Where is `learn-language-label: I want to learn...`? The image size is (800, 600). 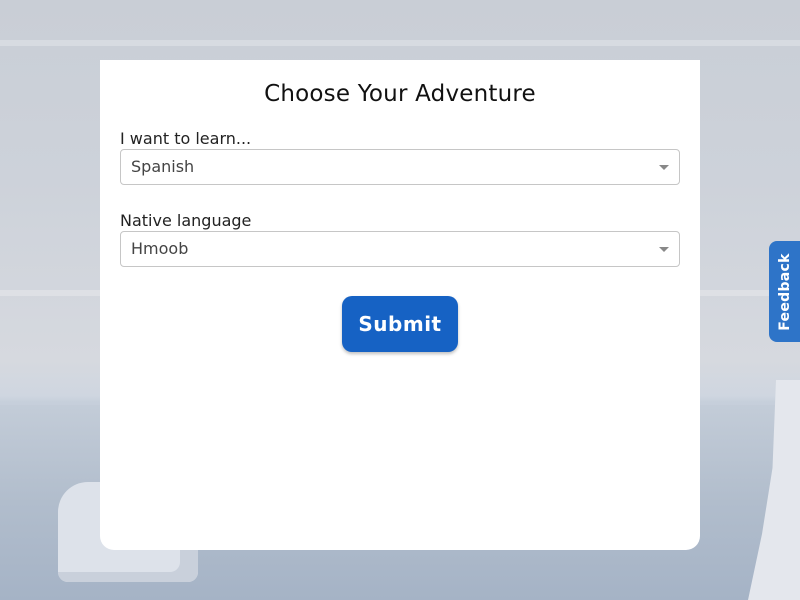
learn-language-label: I want to learn... is located at coordinates (186, 138).